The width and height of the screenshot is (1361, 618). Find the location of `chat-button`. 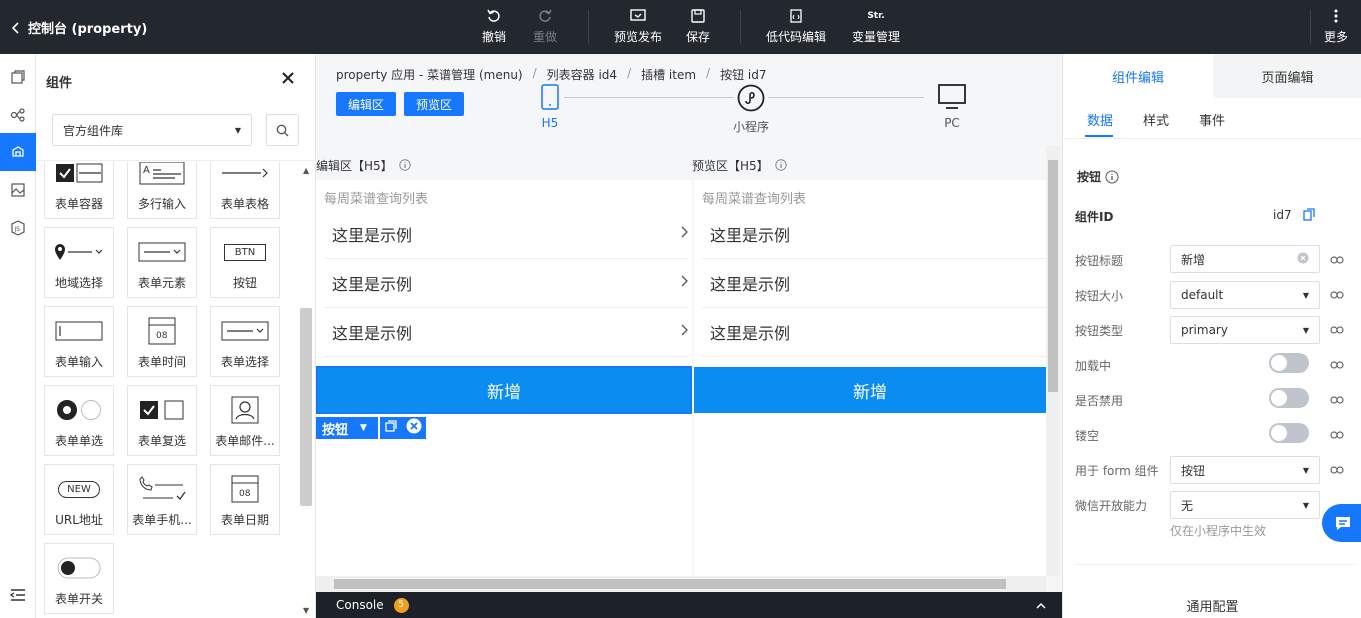

chat-button is located at coordinates (1341, 523).